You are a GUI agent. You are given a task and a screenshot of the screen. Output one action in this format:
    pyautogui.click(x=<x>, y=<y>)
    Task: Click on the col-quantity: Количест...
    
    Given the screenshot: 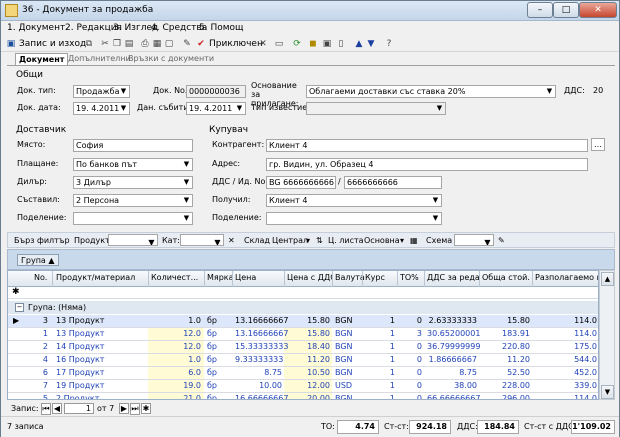 What is the action you would take?
    pyautogui.click(x=176, y=277)
    